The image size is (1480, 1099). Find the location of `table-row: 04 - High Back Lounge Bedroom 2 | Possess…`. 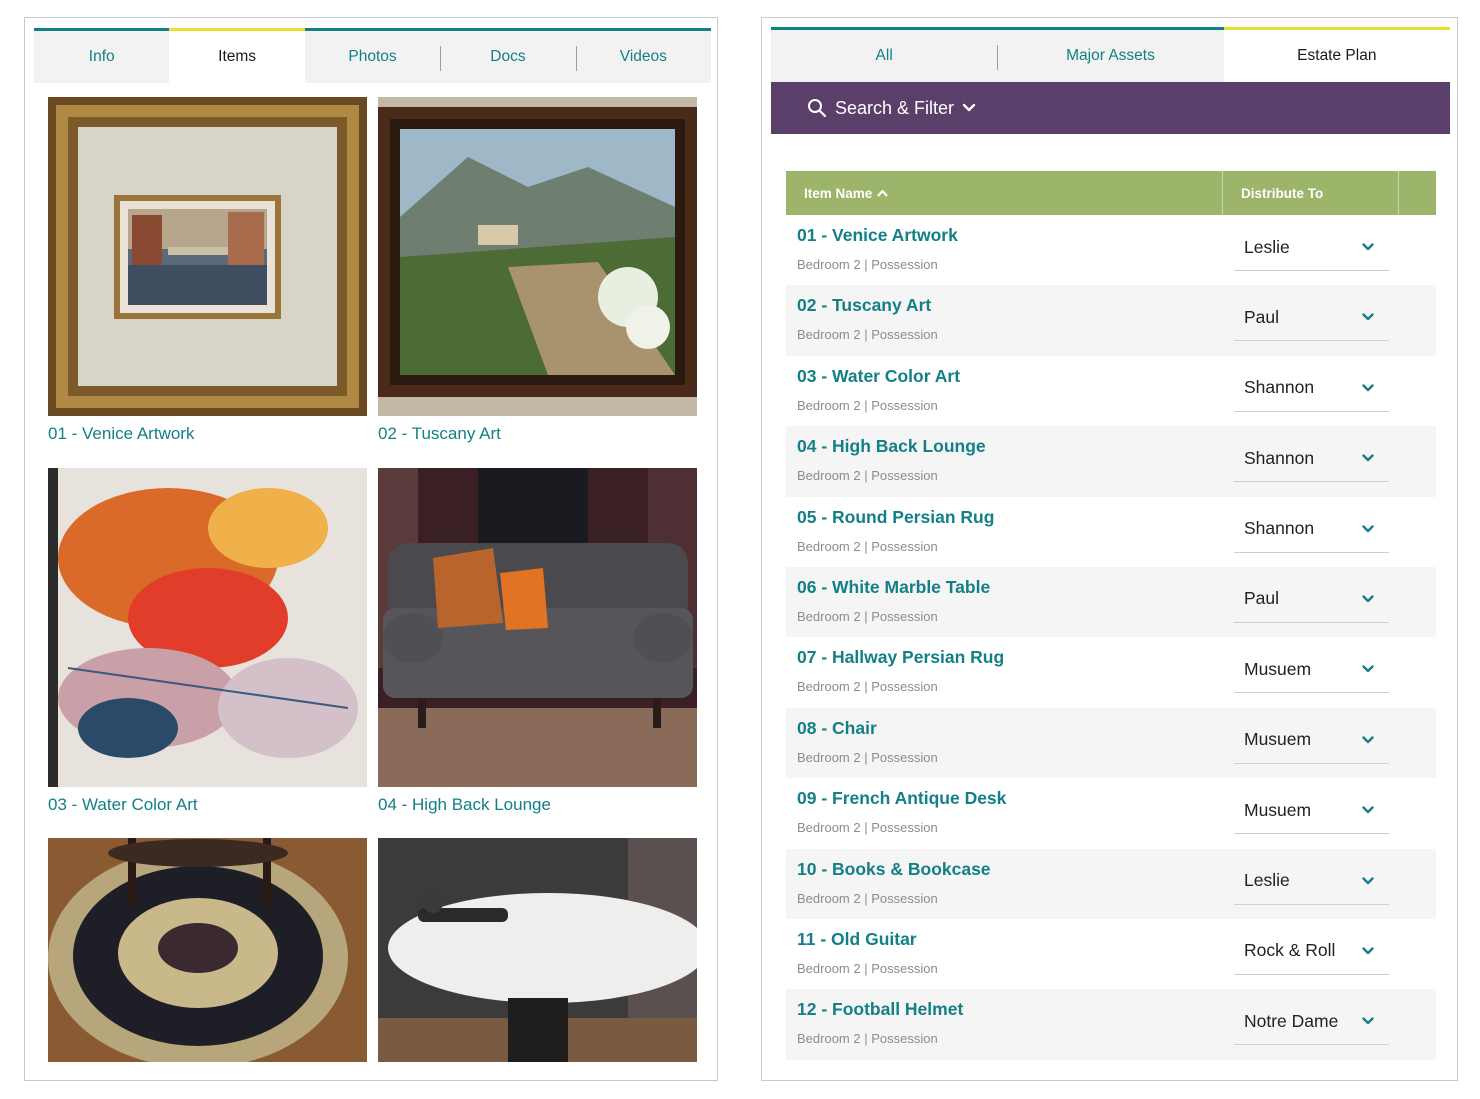

table-row: 04 - High Back Lounge Bedroom 2 | Possess… is located at coordinates (1111, 461).